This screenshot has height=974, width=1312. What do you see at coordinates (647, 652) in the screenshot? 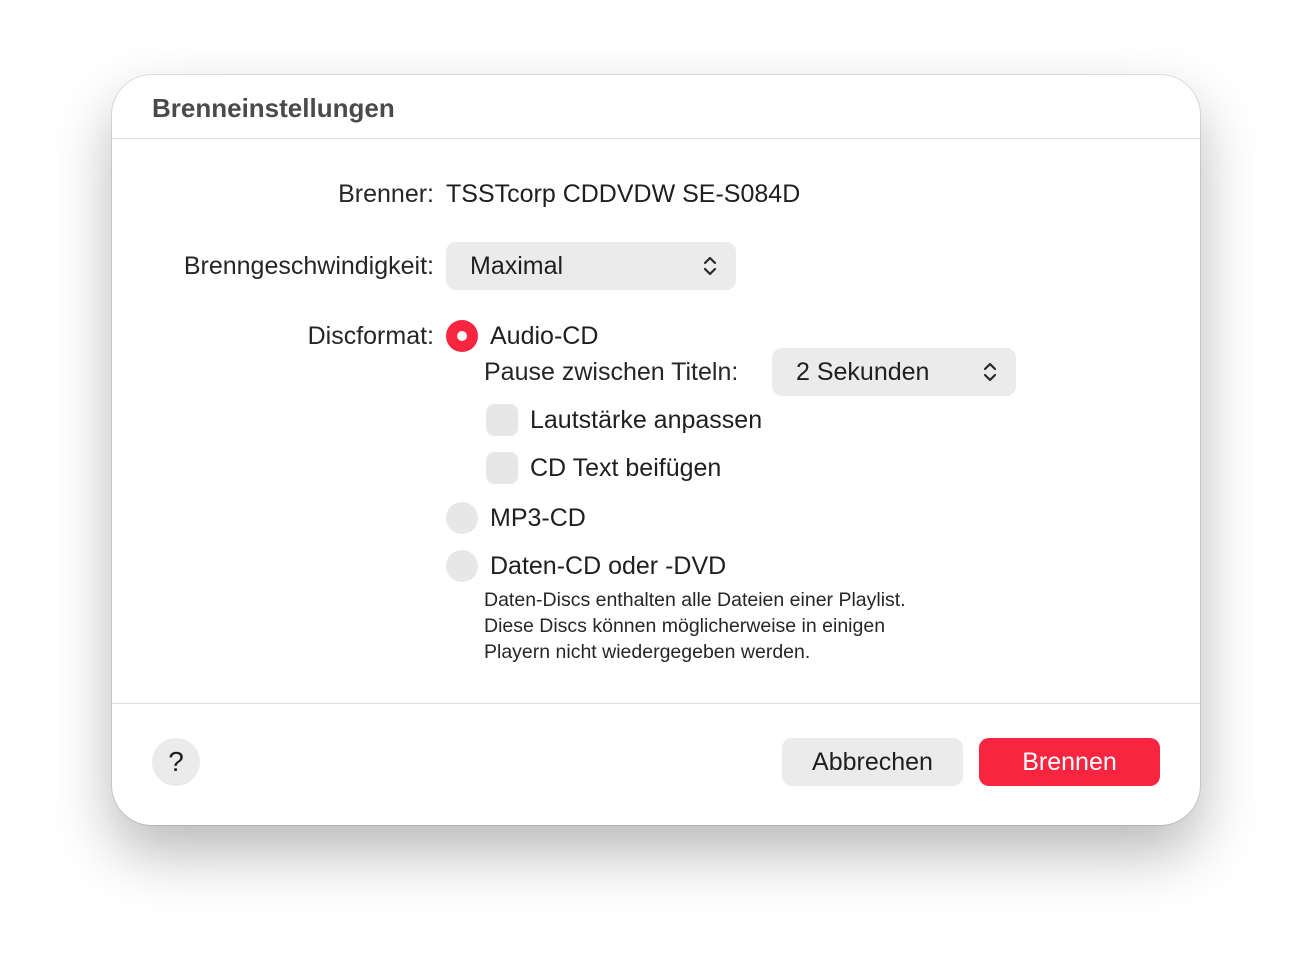
I see `data-disc-note-line-3: Playern nicht wiedergegeben werden.` at bounding box center [647, 652].